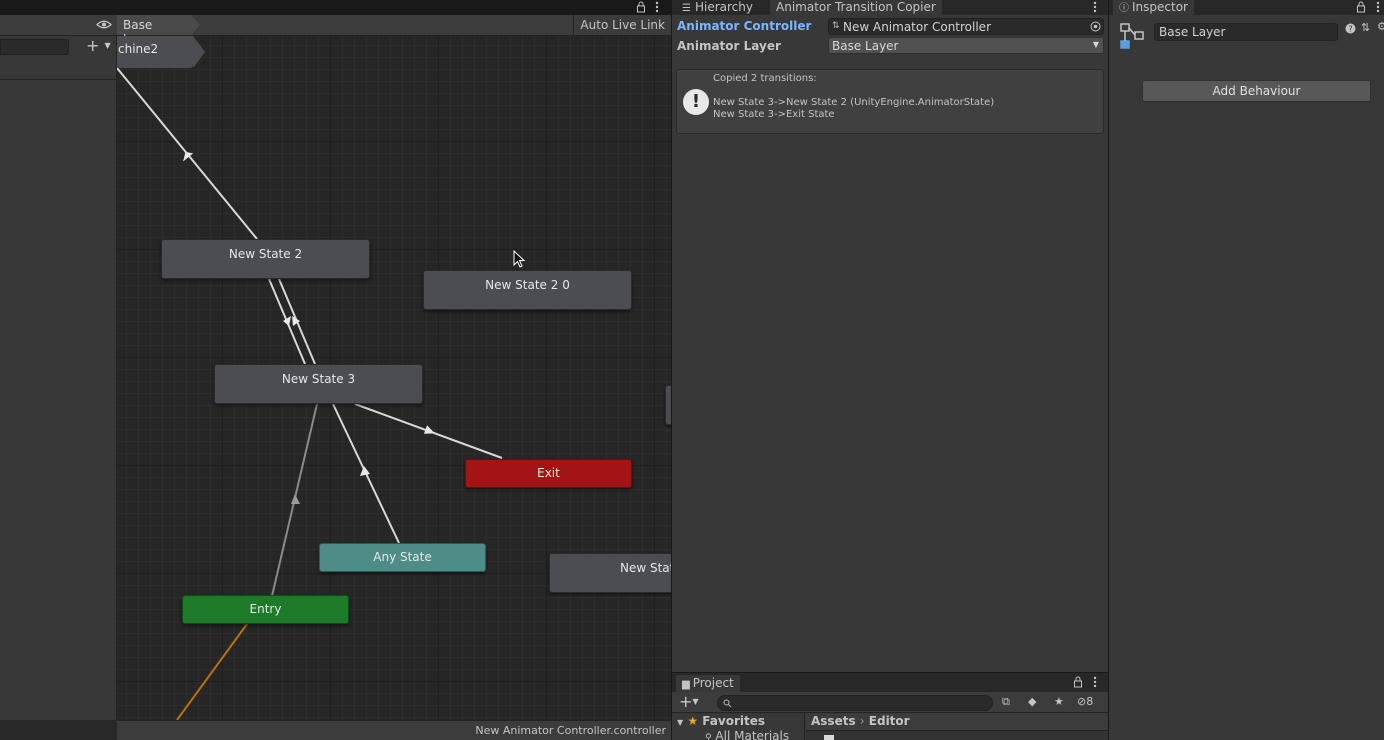  I want to click on object-picker-icon, so click(1095, 26).